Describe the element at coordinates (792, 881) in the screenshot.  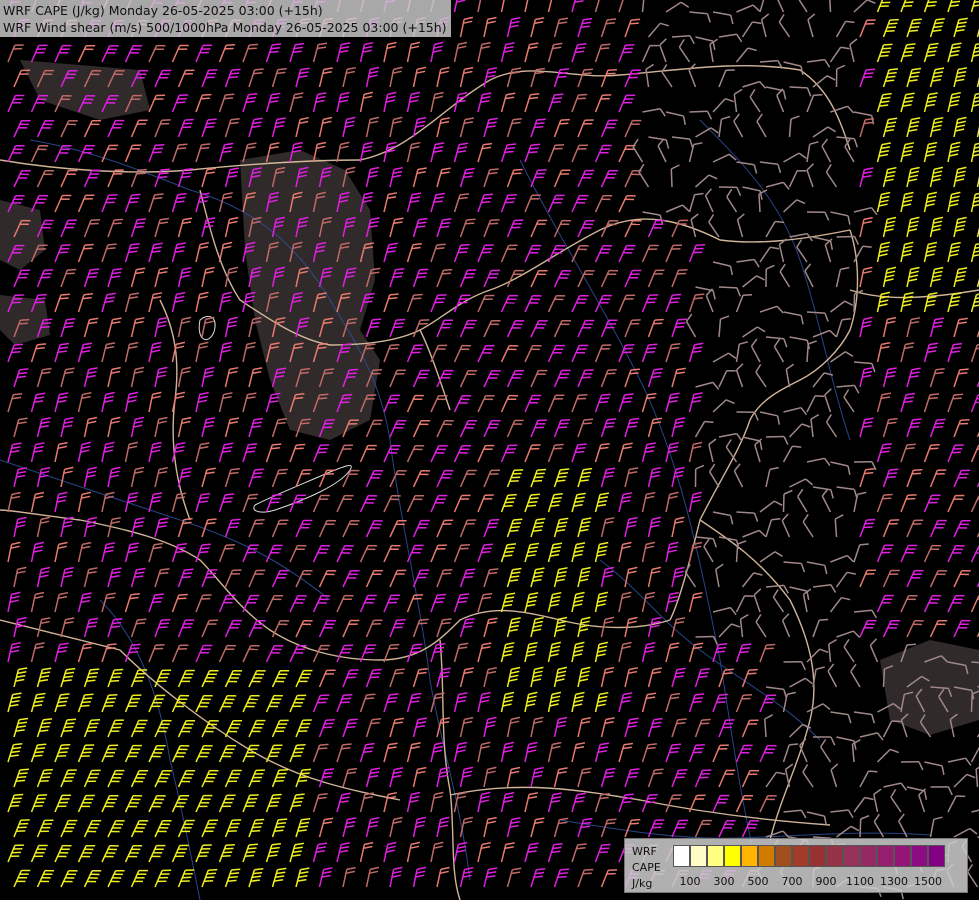
I see `legend-tick-label: 700` at that location.